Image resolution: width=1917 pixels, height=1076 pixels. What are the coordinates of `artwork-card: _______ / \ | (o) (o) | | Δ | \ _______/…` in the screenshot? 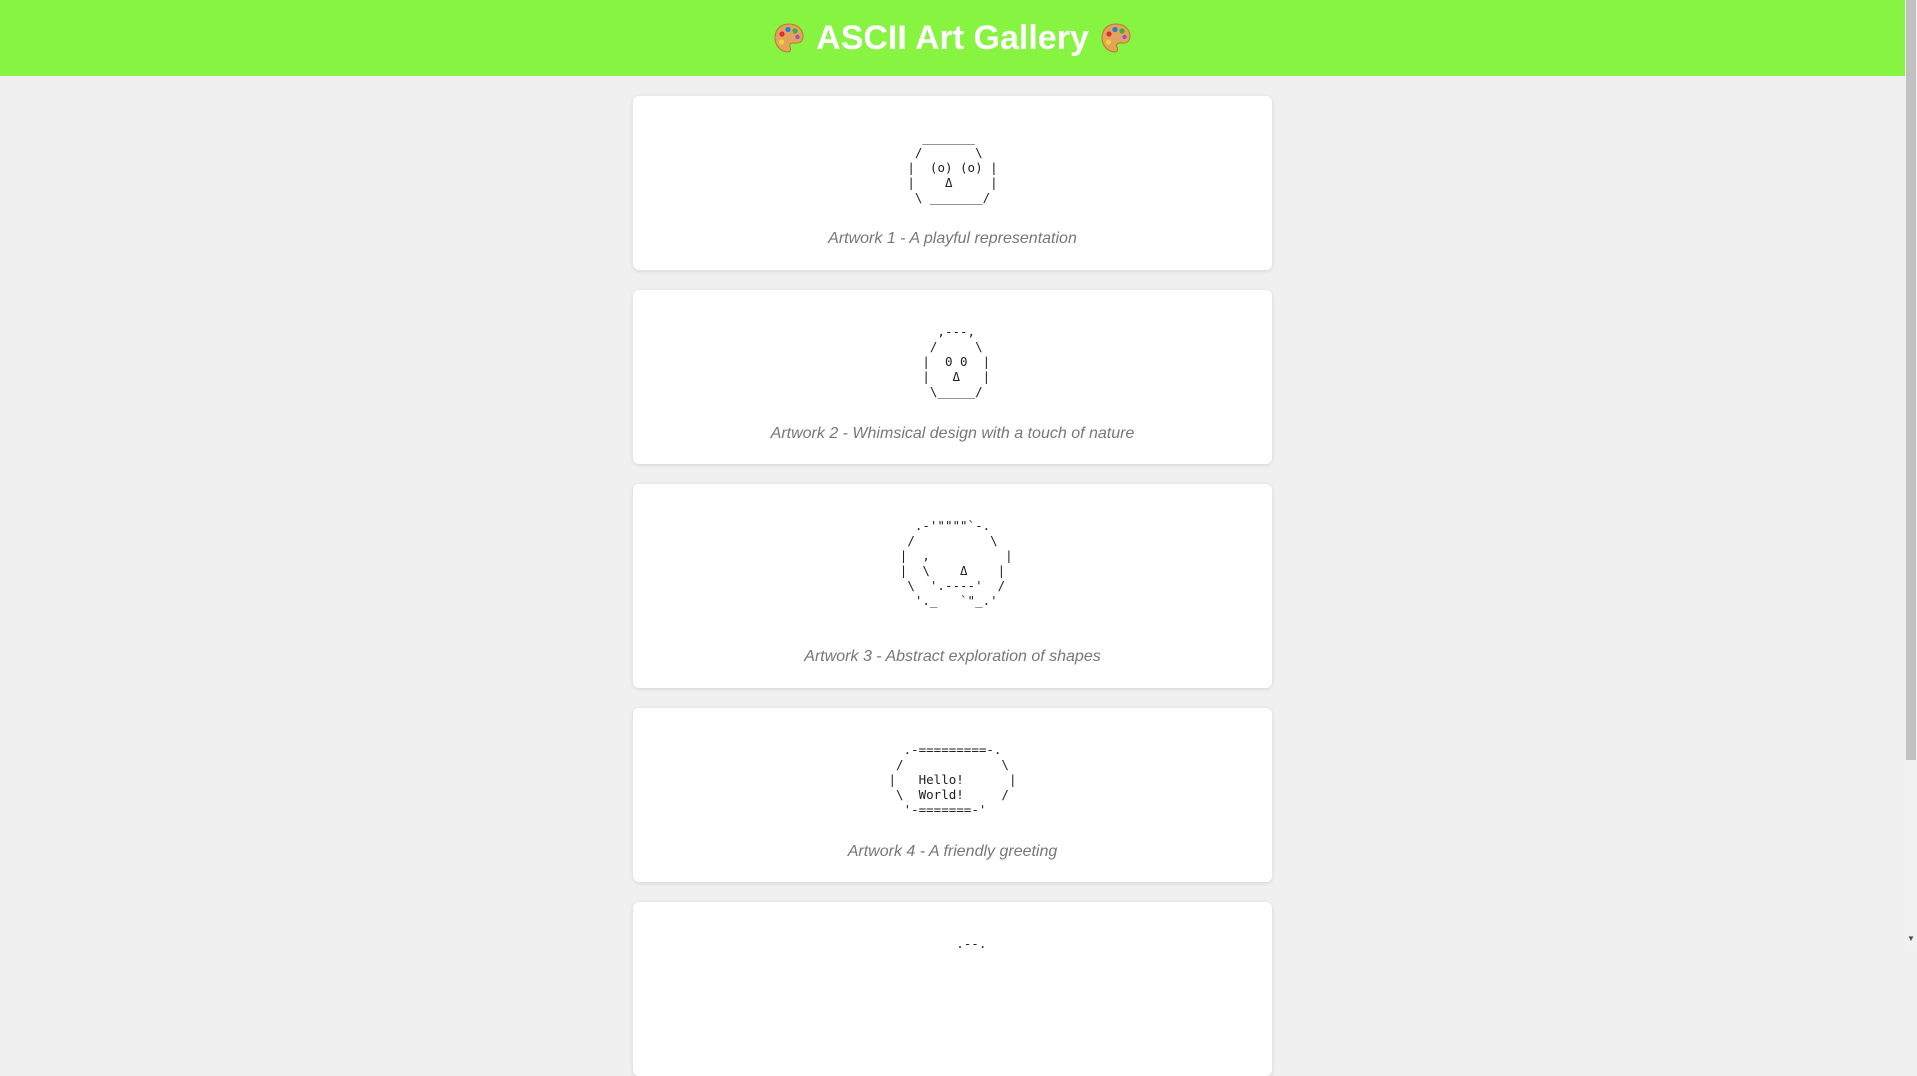 It's located at (952, 183).